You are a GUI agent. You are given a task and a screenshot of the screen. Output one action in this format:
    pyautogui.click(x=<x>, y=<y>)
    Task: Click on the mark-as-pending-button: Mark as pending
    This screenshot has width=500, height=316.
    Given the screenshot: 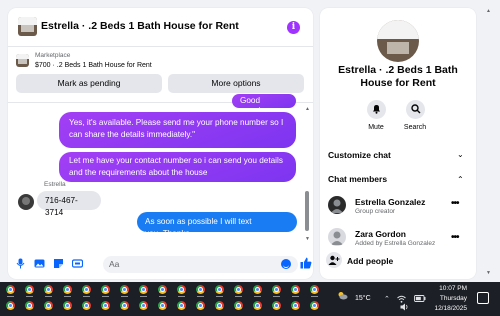 What is the action you would take?
    pyautogui.click(x=89, y=83)
    